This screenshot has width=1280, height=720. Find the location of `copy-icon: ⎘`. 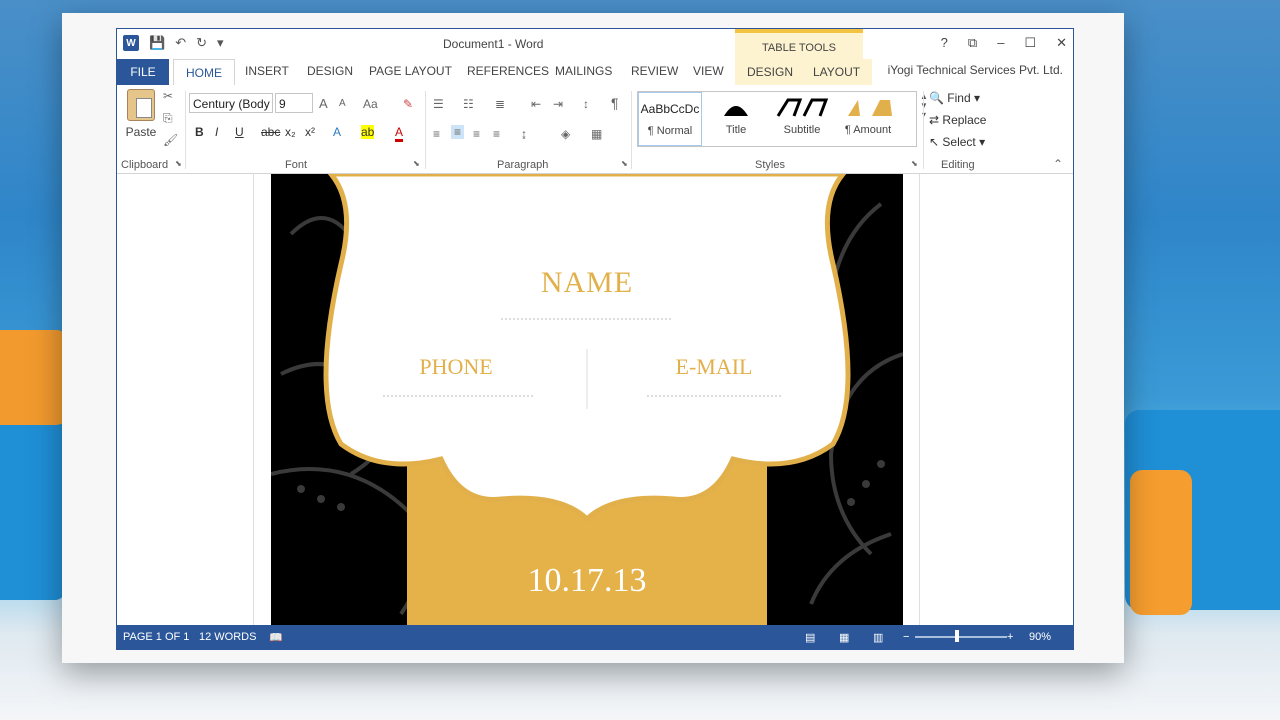

copy-icon: ⎘ is located at coordinates (168, 118).